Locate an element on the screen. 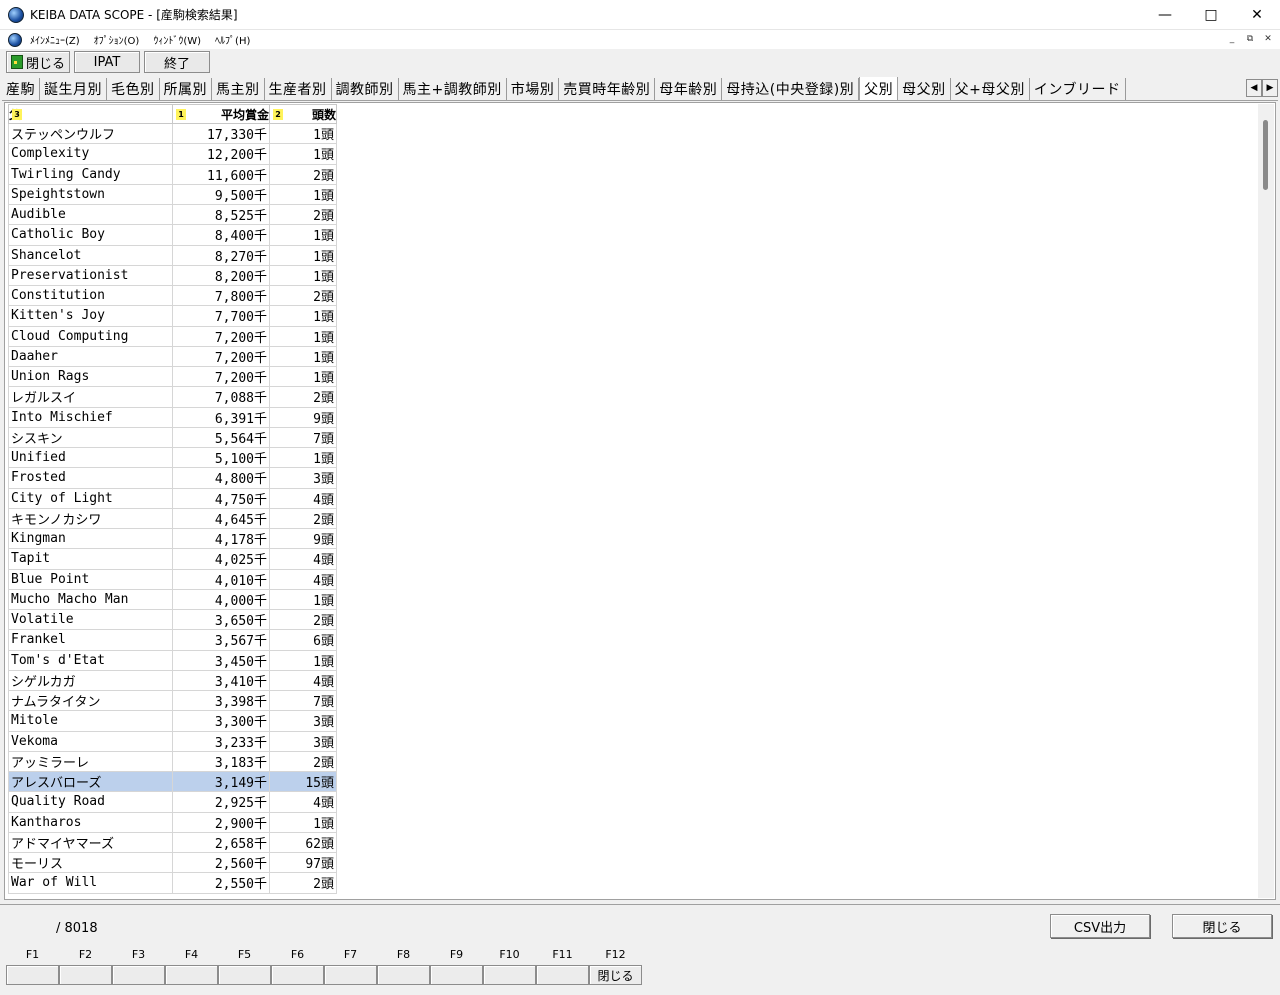  mdi-close-icon: ✕ is located at coordinates (1268, 39).